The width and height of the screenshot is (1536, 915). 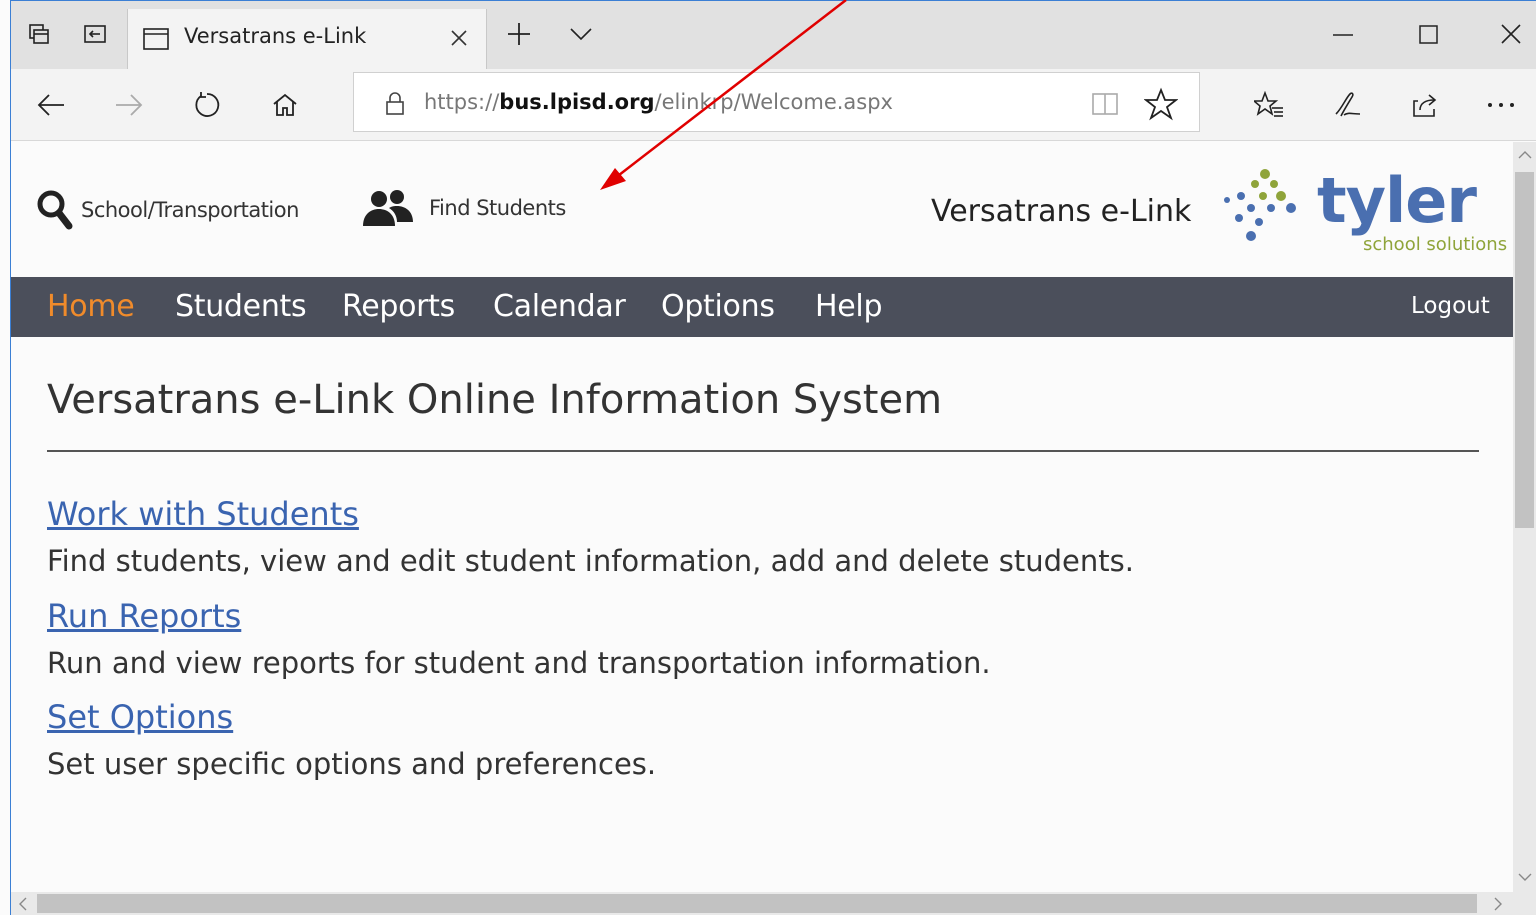 What do you see at coordinates (285, 105) in the screenshot?
I see `home-icon` at bounding box center [285, 105].